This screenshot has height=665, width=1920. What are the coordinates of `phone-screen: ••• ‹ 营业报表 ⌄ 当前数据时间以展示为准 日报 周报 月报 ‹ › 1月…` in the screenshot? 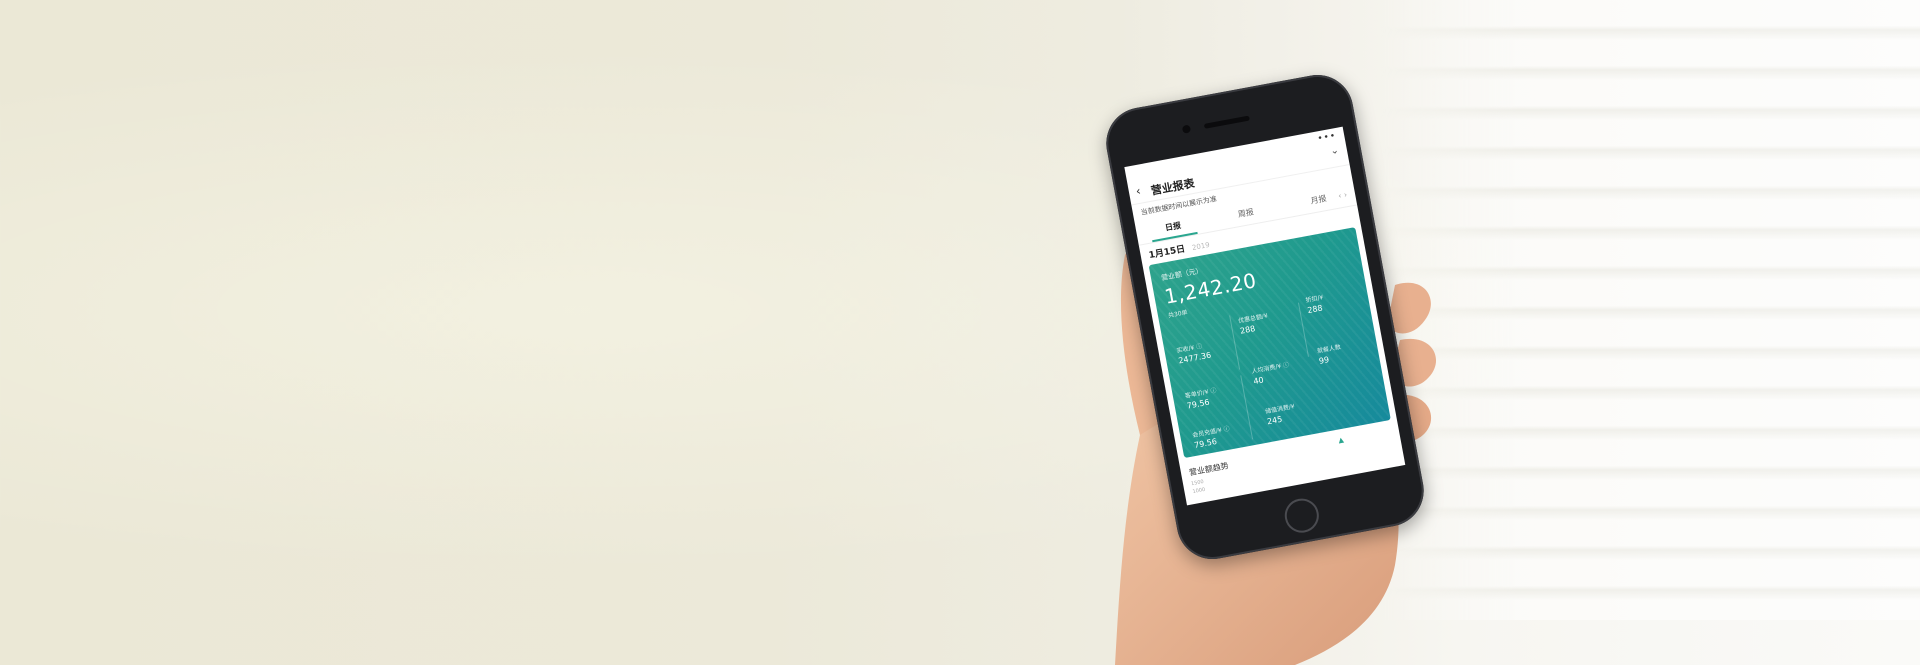 It's located at (1265, 316).